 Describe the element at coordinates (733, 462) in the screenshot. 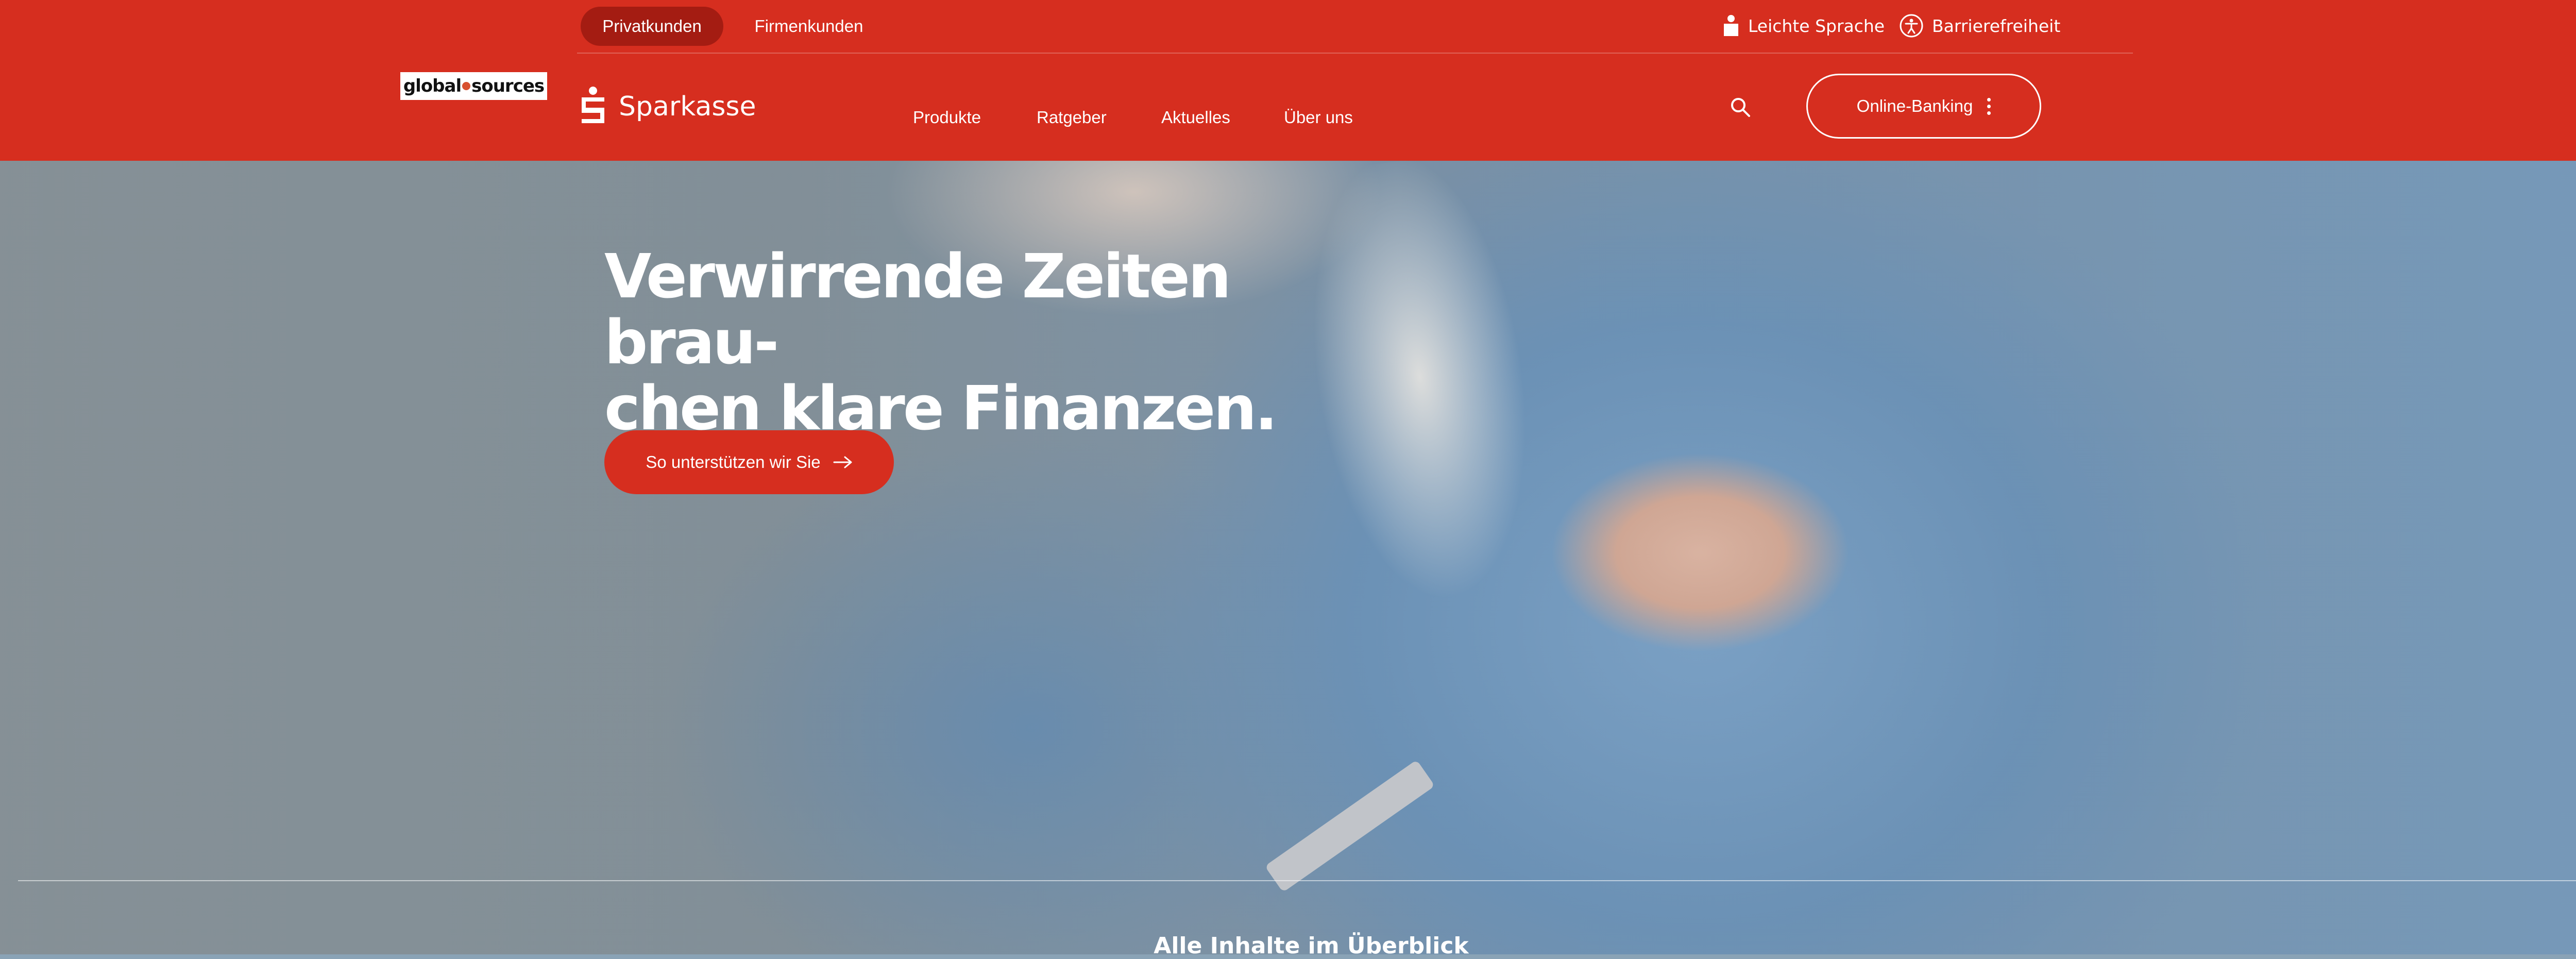

I see `support-cta-label: So unterstützen wir Sie` at that location.